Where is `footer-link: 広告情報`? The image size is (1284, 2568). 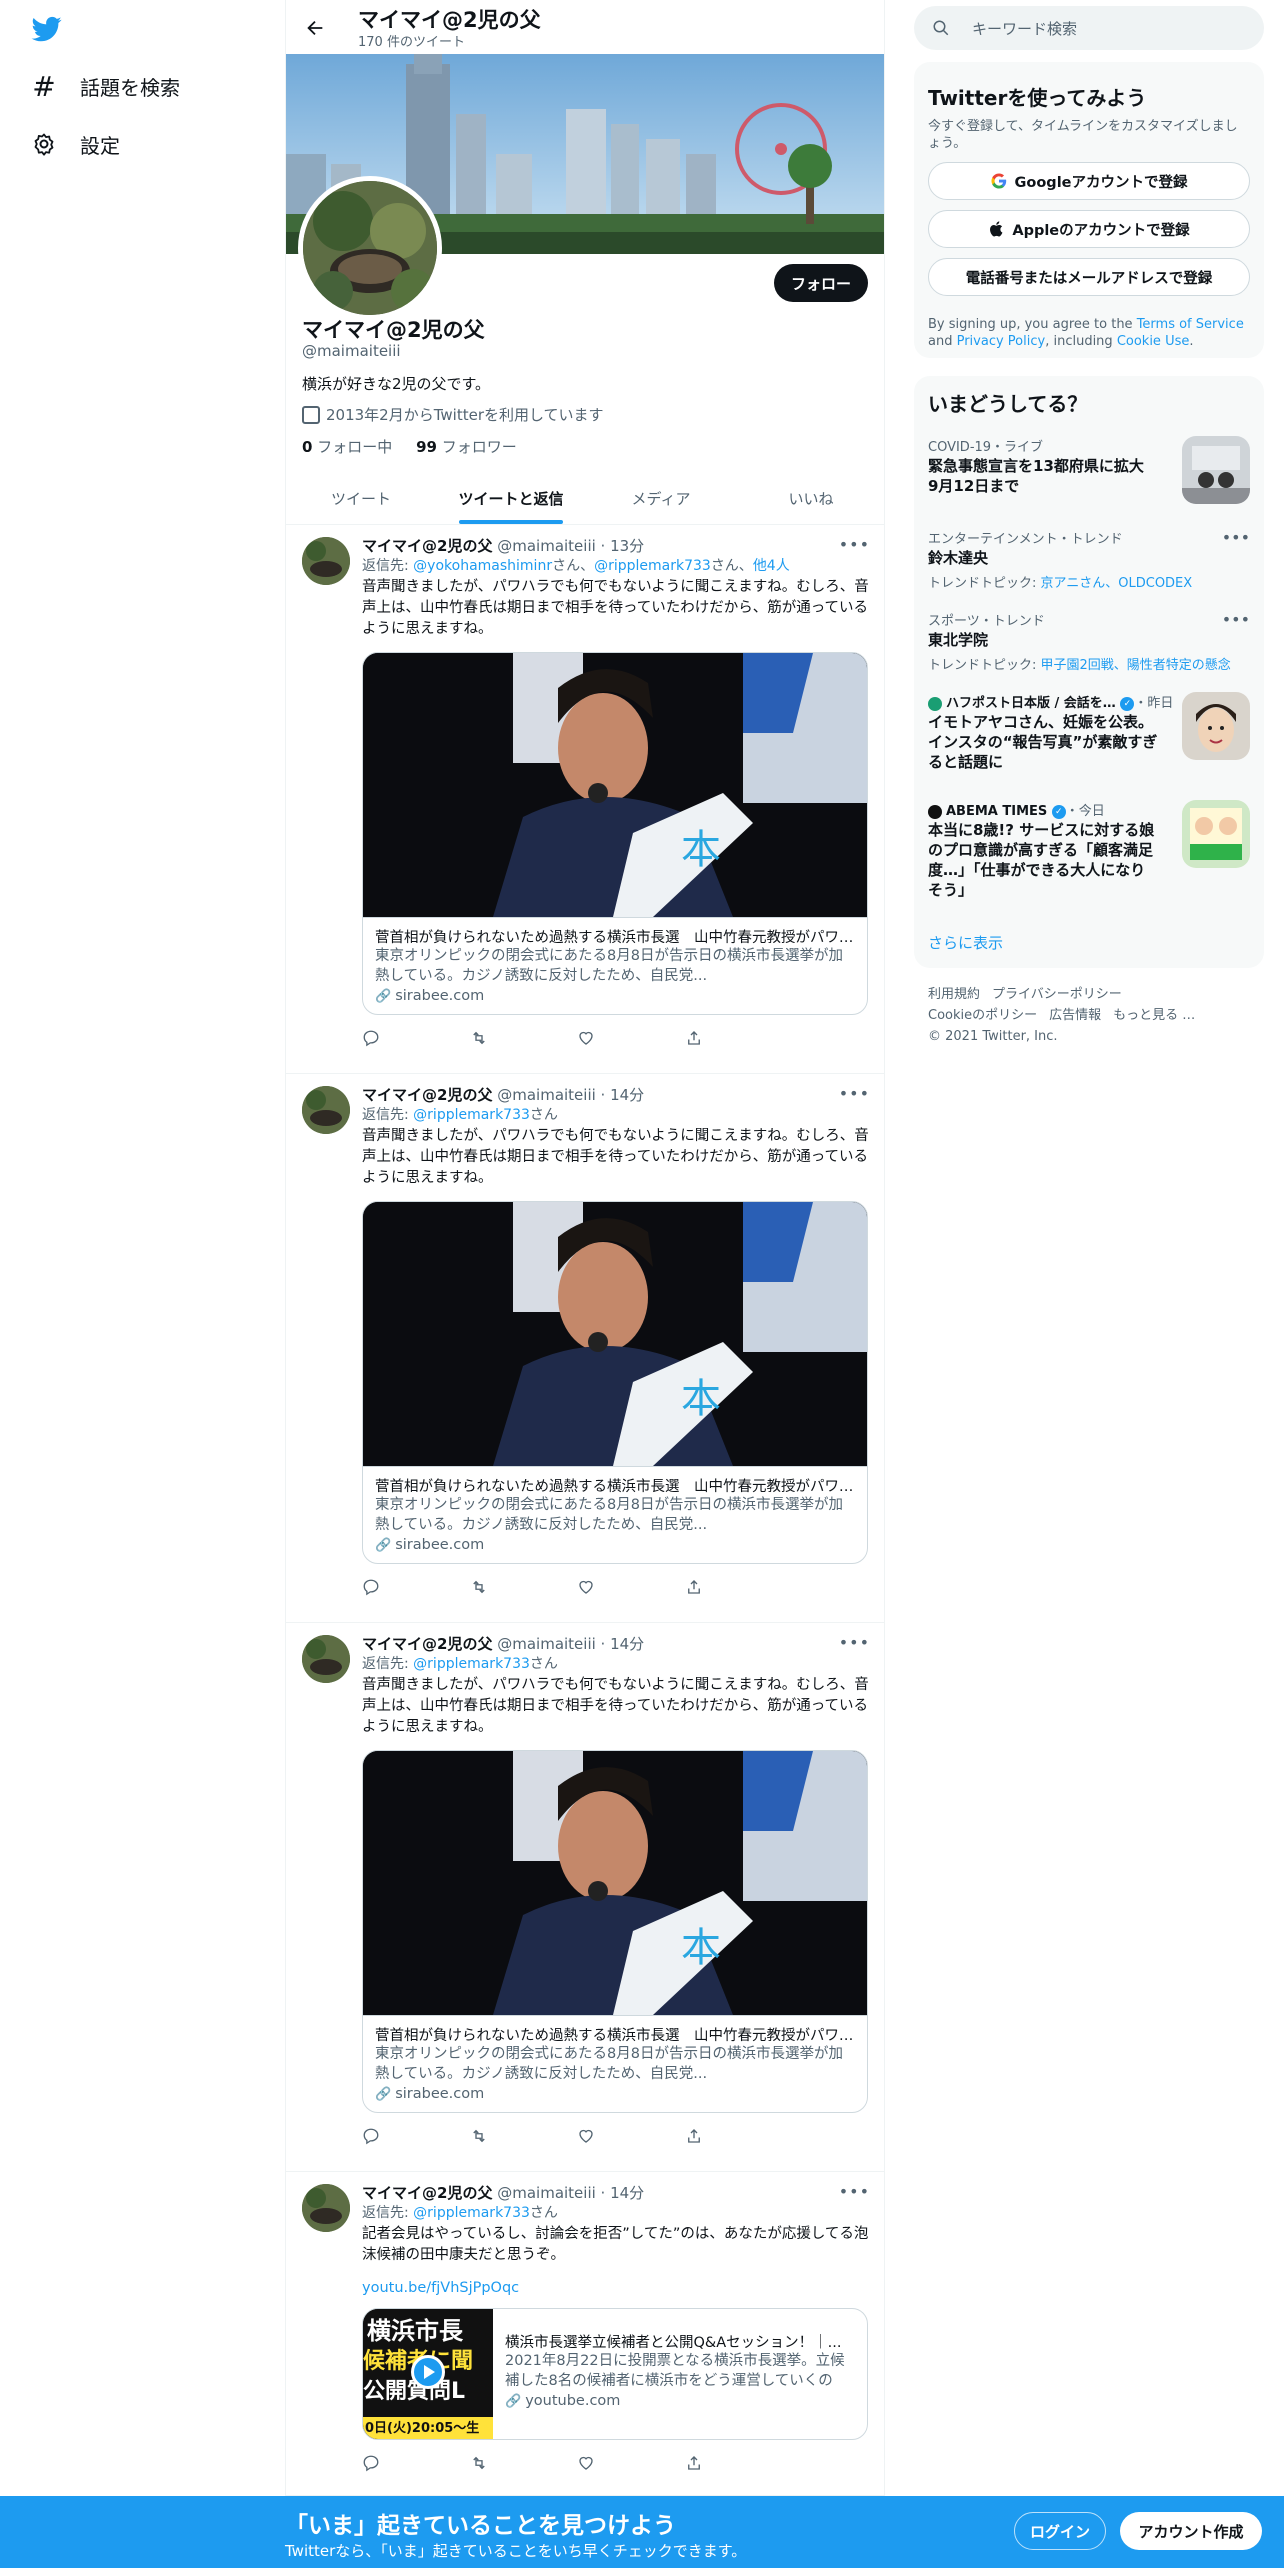 footer-link: 広告情報 is located at coordinates (1075, 1015).